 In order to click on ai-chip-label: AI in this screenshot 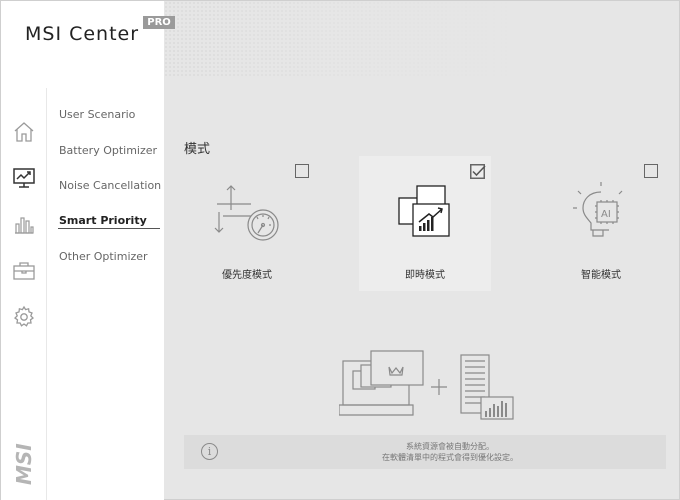, I will do `click(606, 214)`.